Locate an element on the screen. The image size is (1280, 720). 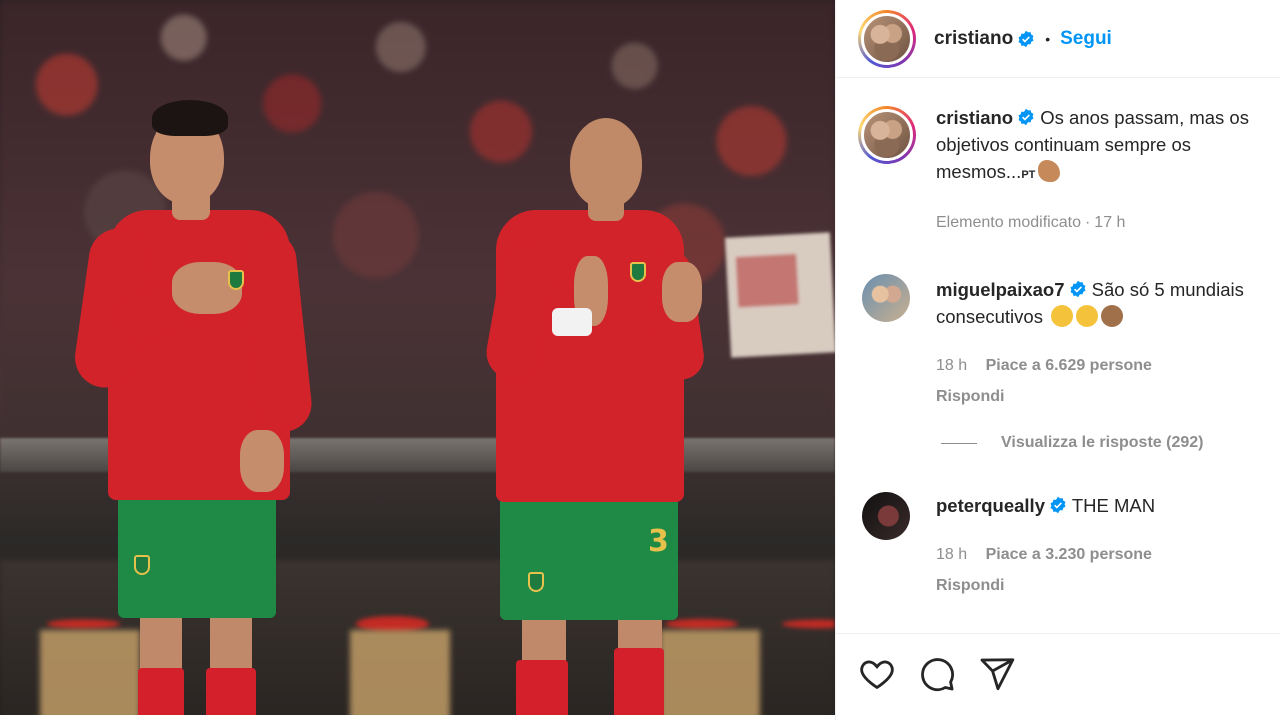
grinning-sweat-icon is located at coordinates (1087, 316).